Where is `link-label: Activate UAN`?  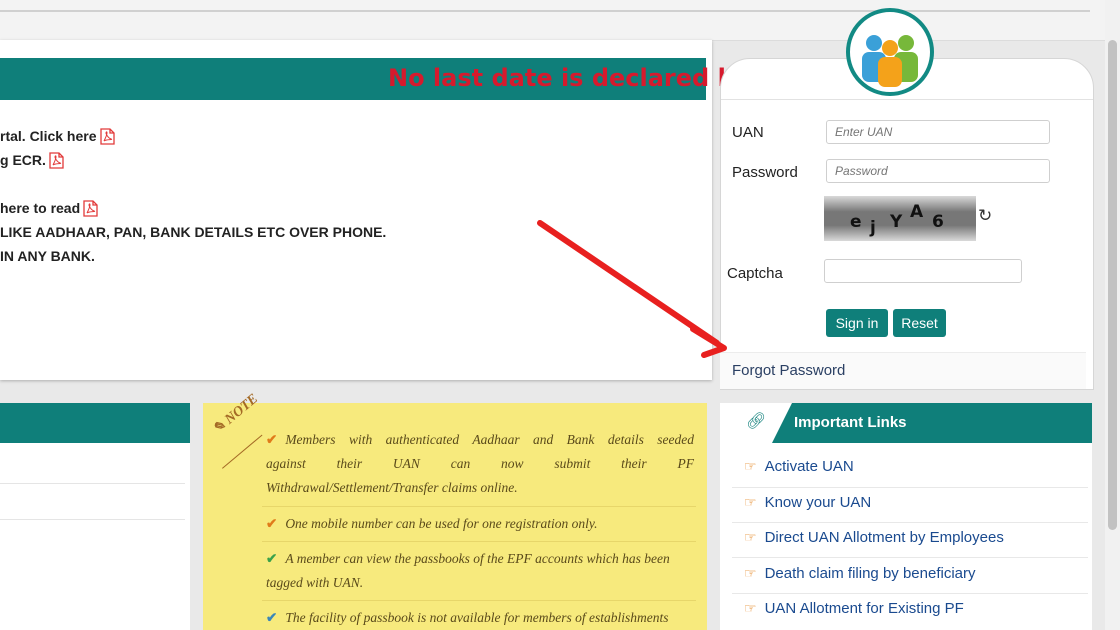 link-label: Activate UAN is located at coordinates (809, 466).